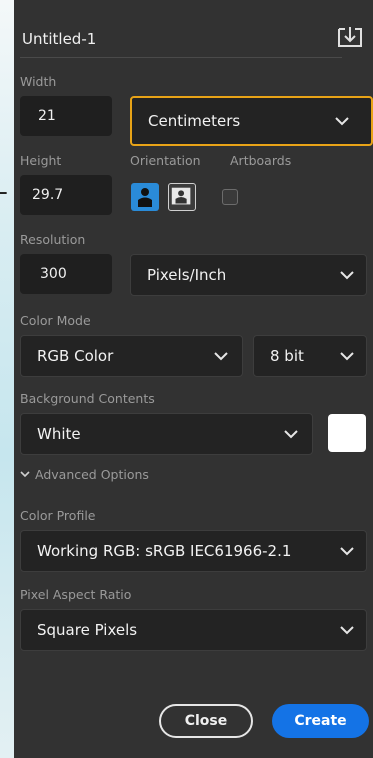 The image size is (373, 758). What do you see at coordinates (92, 474) in the screenshot?
I see `advanced-options-label: Advanced Options` at bounding box center [92, 474].